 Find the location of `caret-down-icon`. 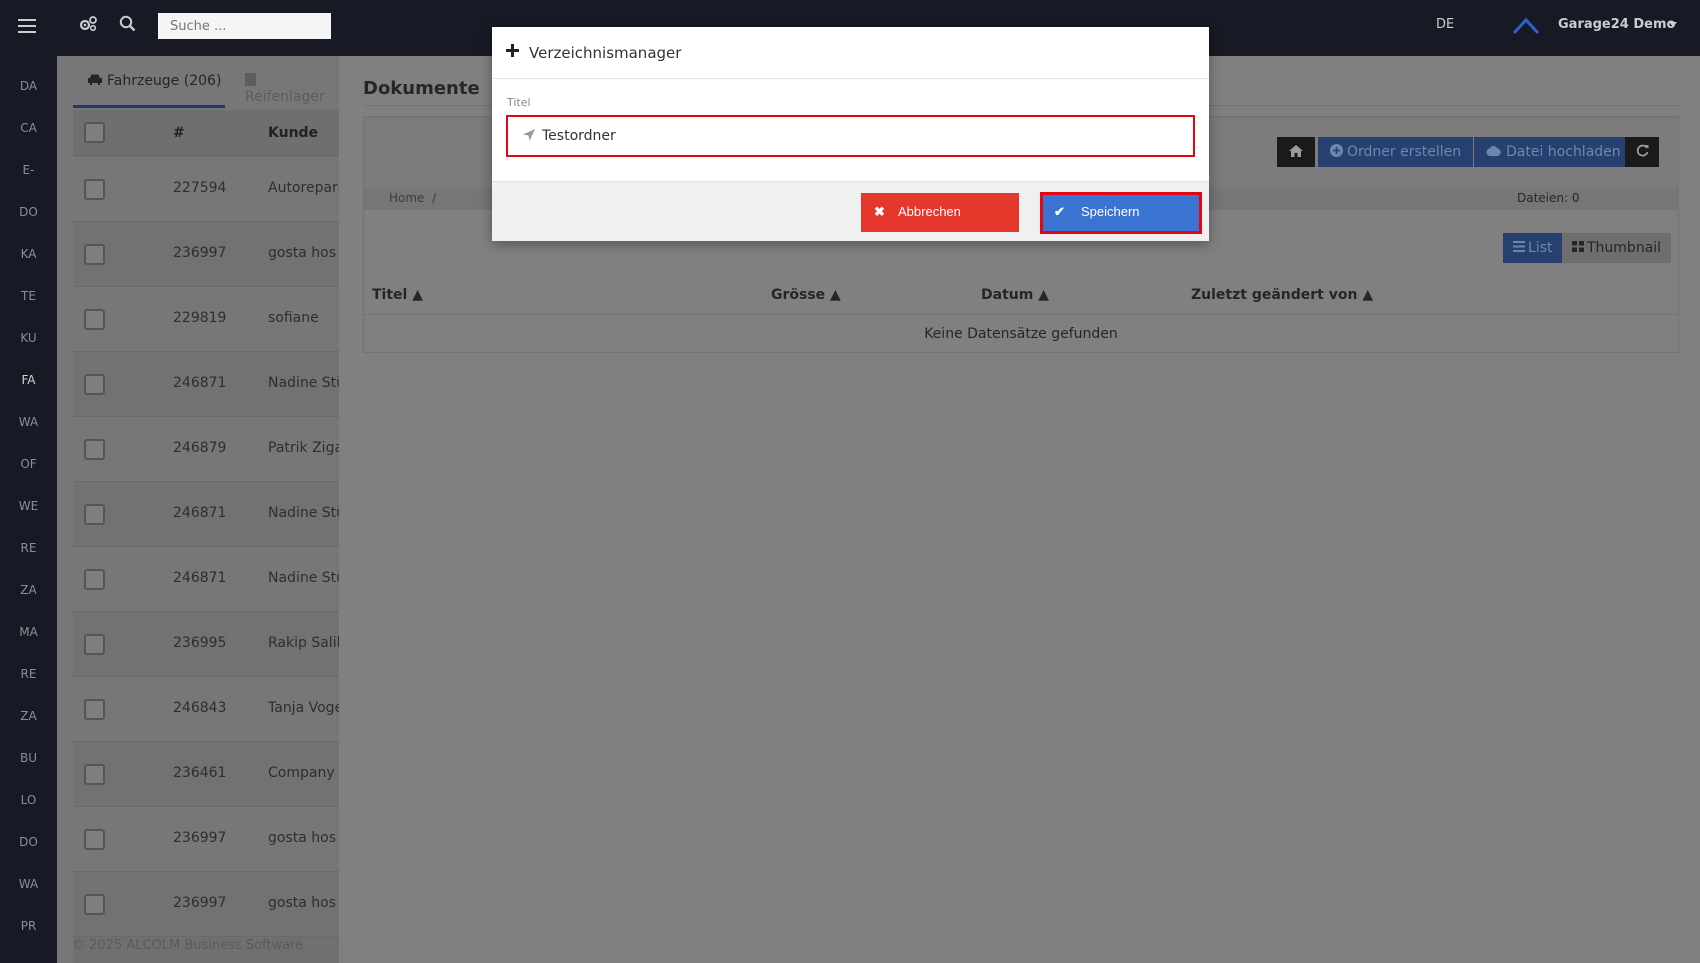

caret-down-icon is located at coordinates (1673, 24).